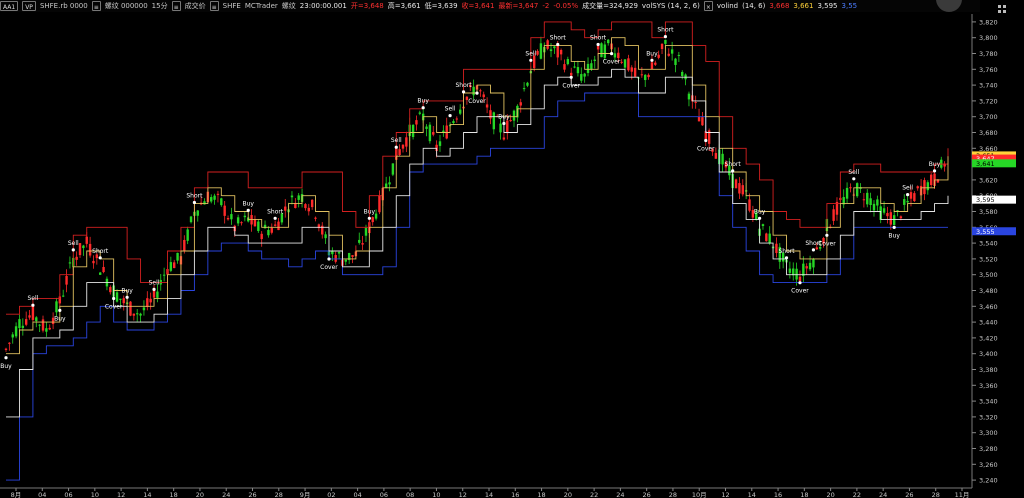  Describe the element at coordinates (279, 494) in the screenshot. I see `x-tick-label: 28` at that location.